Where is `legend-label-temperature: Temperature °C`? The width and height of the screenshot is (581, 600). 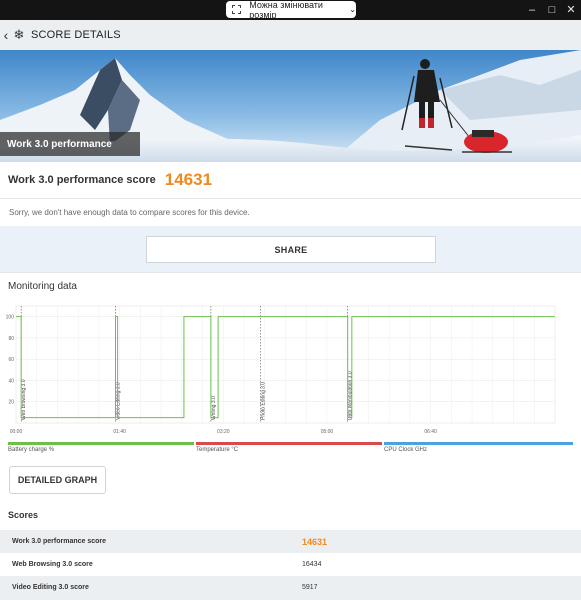
legend-label-temperature: Temperature °C is located at coordinates (217, 450).